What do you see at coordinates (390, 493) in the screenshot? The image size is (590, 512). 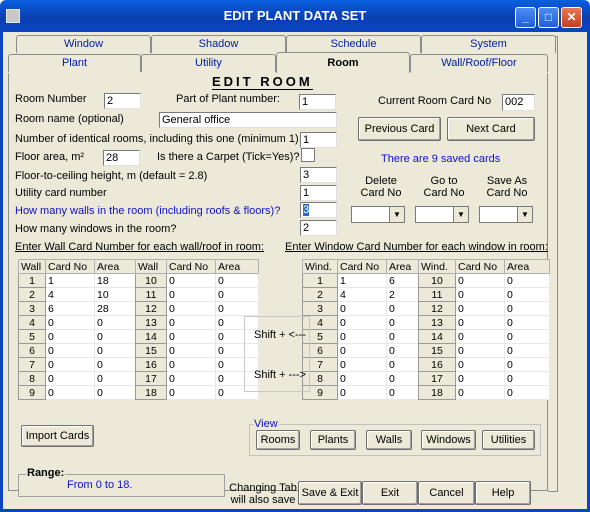 I see `exit-button: Exit` at bounding box center [390, 493].